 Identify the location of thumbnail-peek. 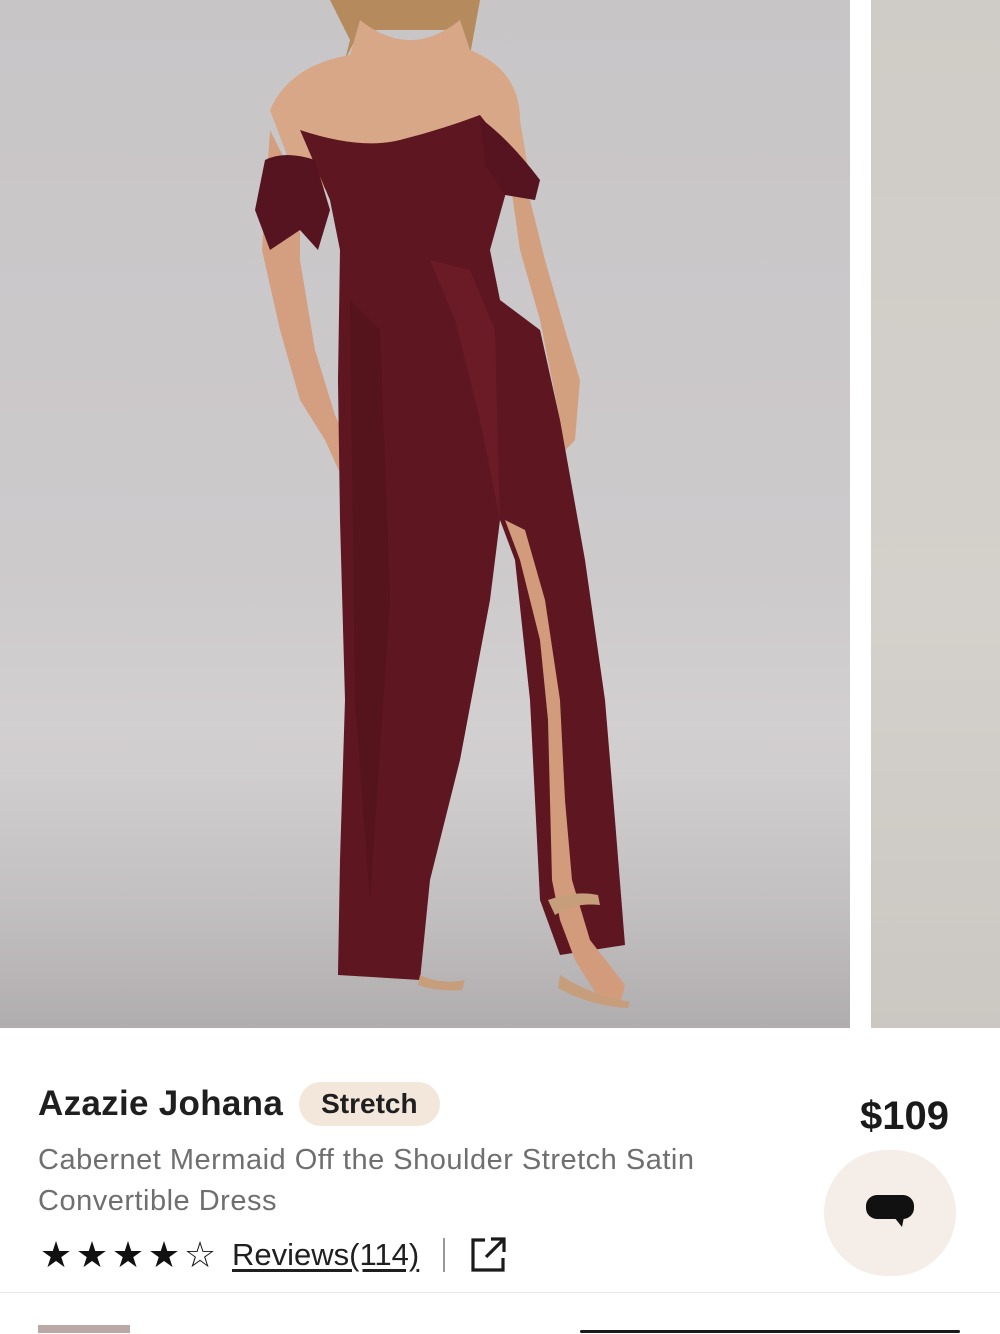
(84, 1329).